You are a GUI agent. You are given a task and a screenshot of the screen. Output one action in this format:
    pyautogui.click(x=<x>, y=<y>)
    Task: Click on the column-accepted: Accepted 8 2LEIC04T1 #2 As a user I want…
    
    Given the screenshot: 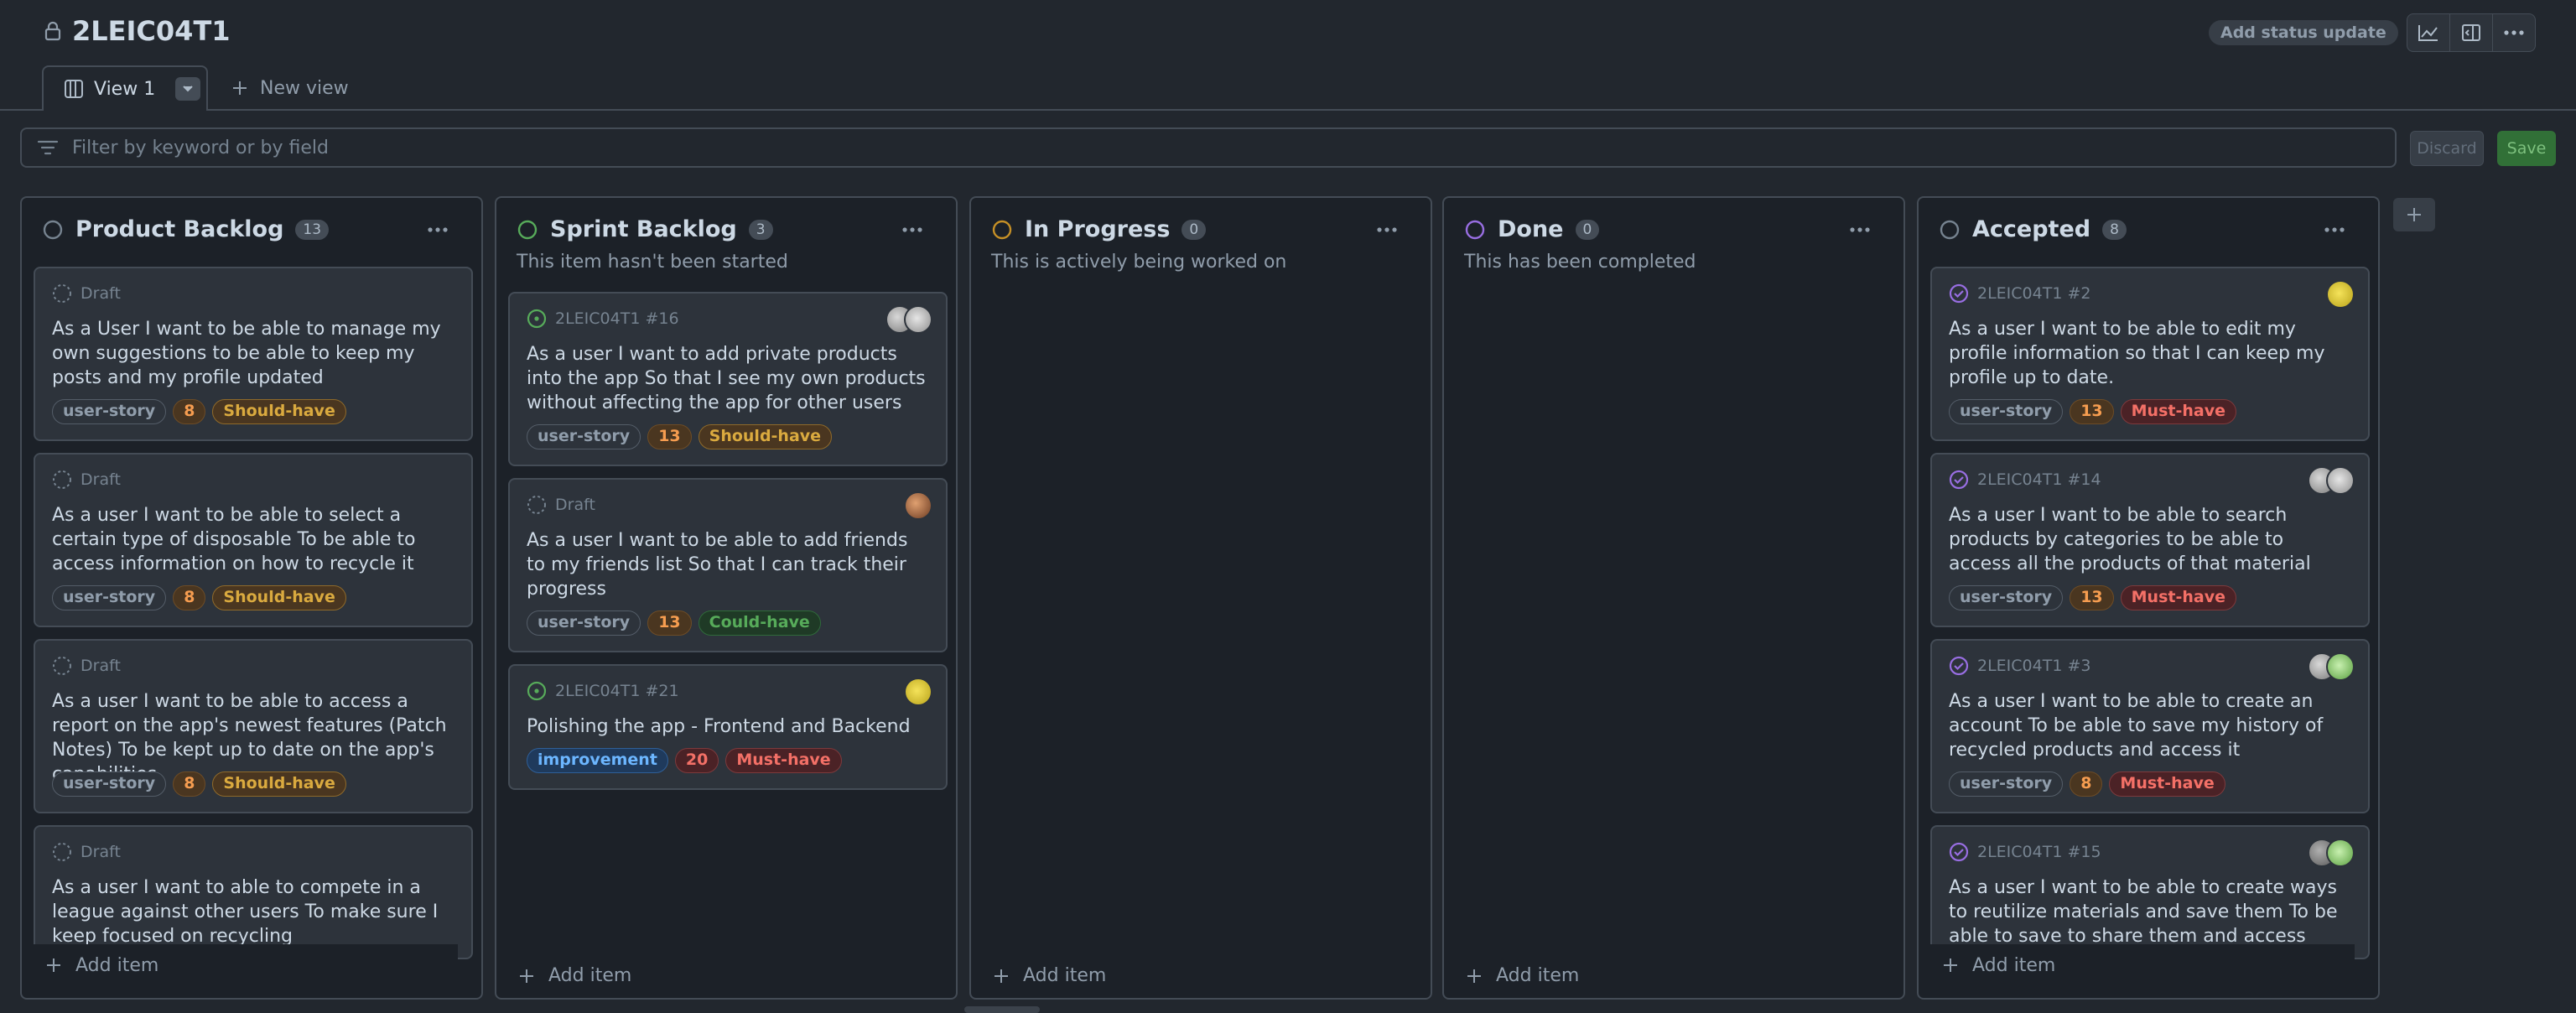 What is the action you would take?
    pyautogui.click(x=2148, y=598)
    